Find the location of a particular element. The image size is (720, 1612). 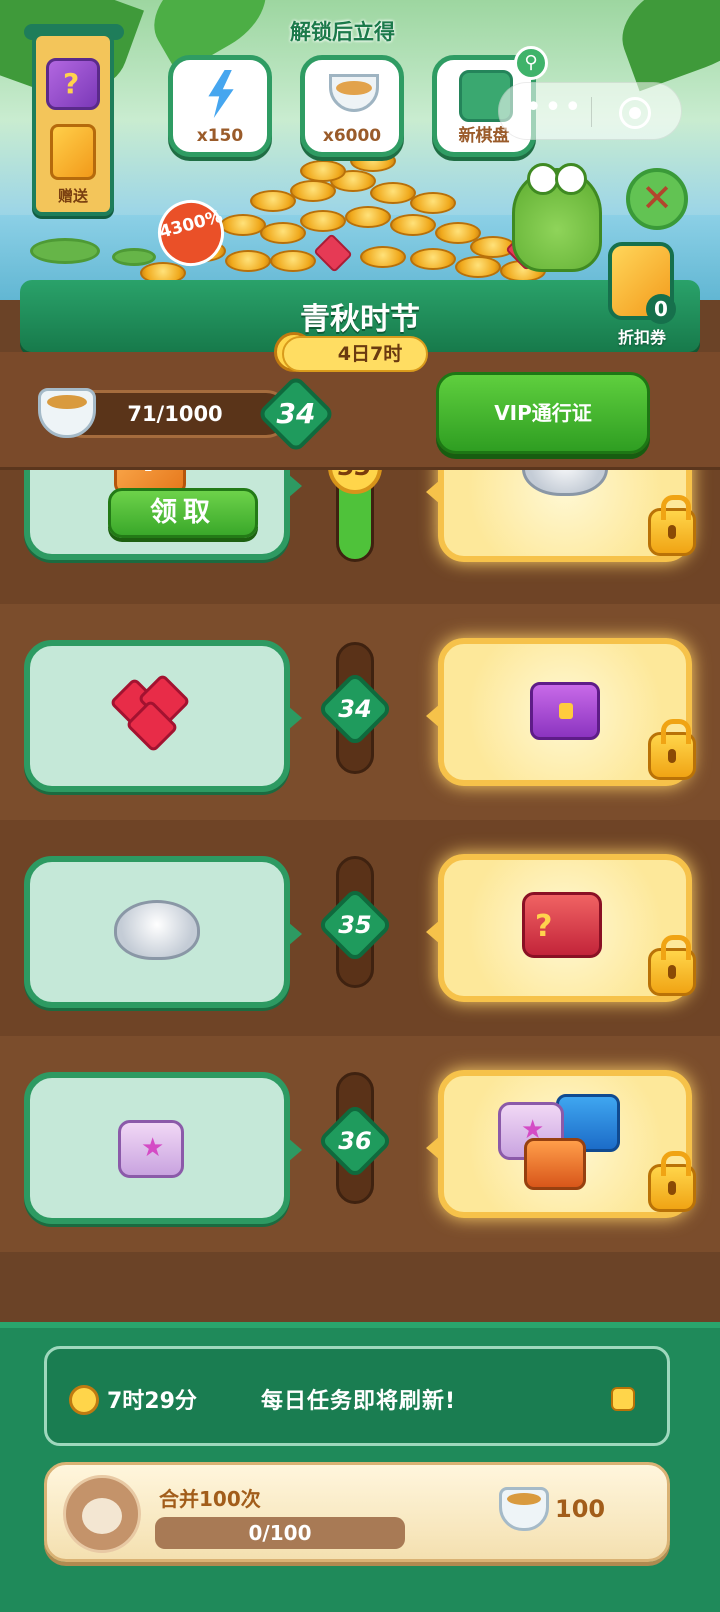

event-timer: 4日7时 is located at coordinates (355, 354).